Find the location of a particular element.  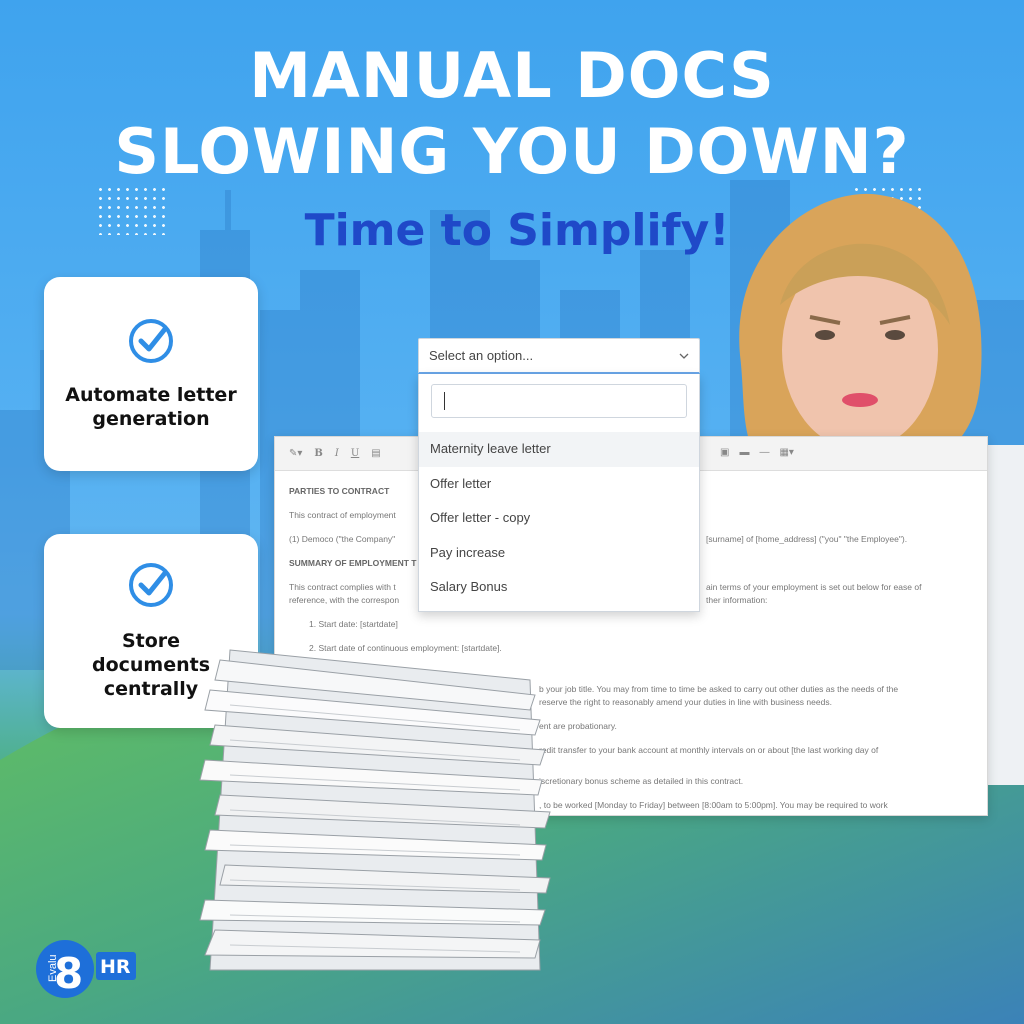

chevron-down-icon is located at coordinates (684, 356).